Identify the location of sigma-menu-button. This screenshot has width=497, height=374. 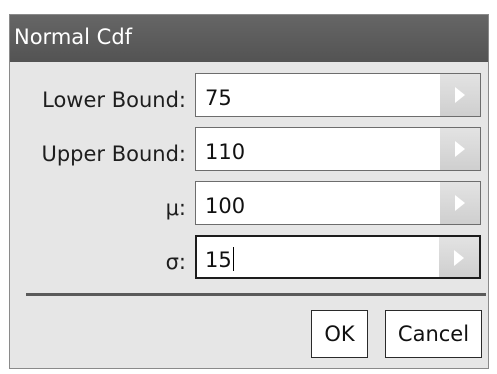
(459, 257).